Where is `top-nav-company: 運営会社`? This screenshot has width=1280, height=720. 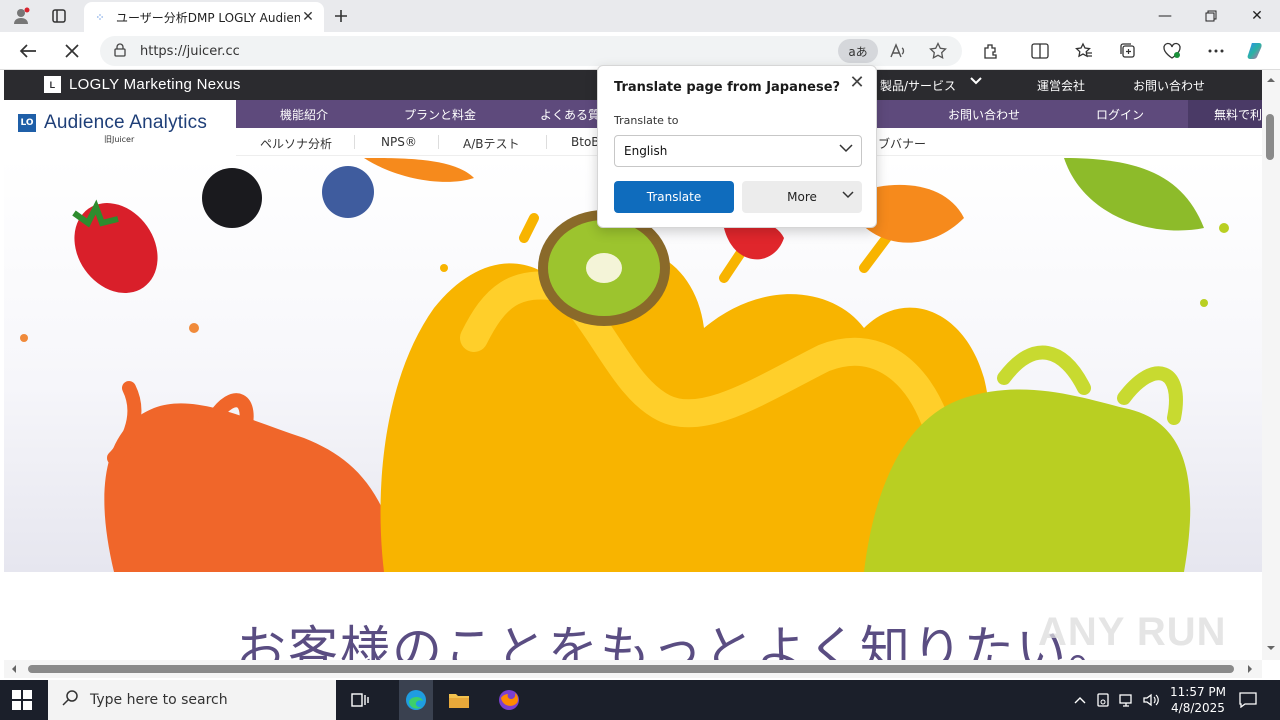
top-nav-company: 運営会社 is located at coordinates (1061, 85).